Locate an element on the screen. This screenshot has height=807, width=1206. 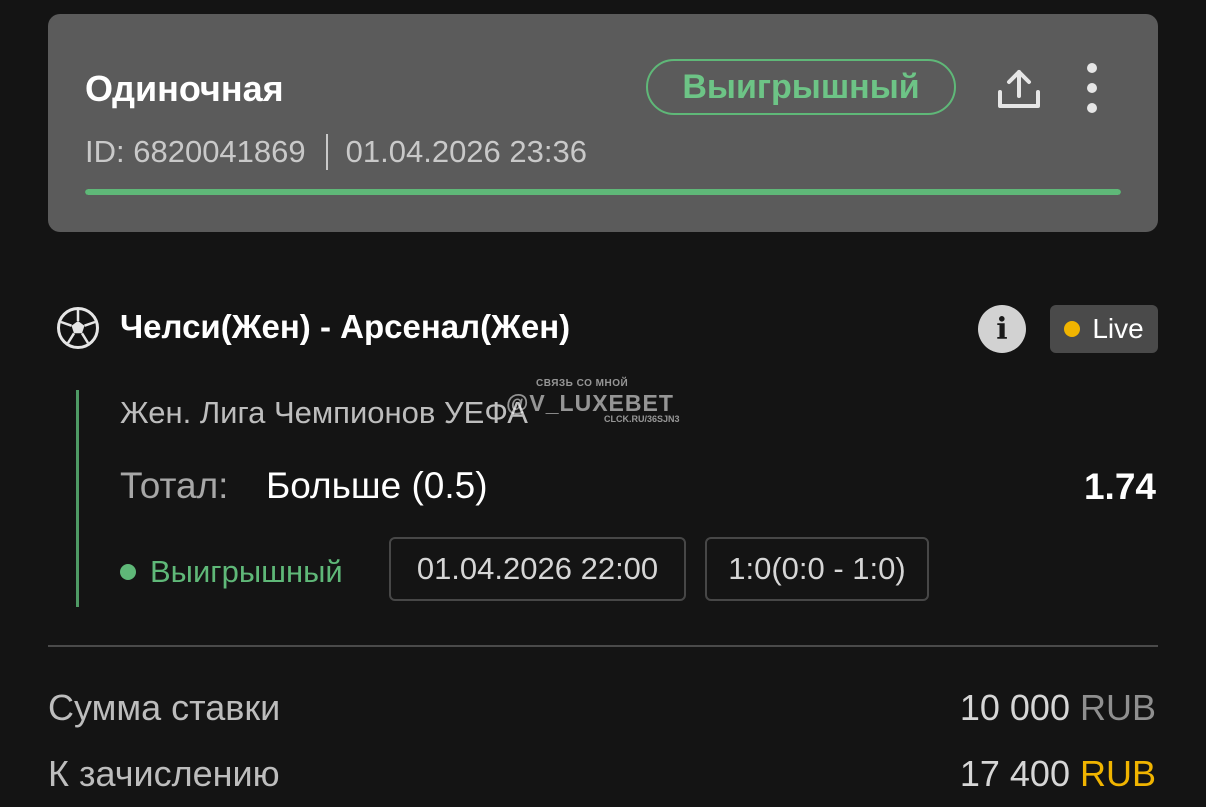
more-options-button is located at coordinates (1092, 90).